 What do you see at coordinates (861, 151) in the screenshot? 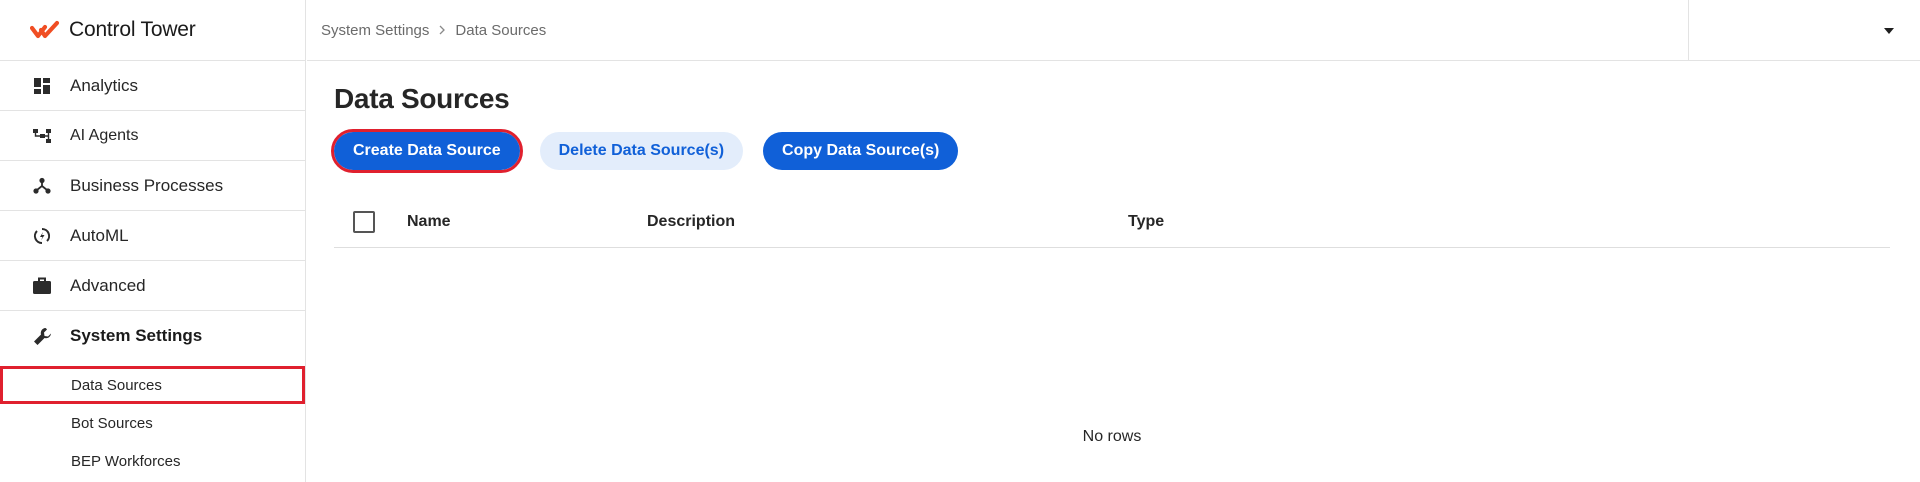
I see `copy-data-sources-button: Copy Data Source(s)` at bounding box center [861, 151].